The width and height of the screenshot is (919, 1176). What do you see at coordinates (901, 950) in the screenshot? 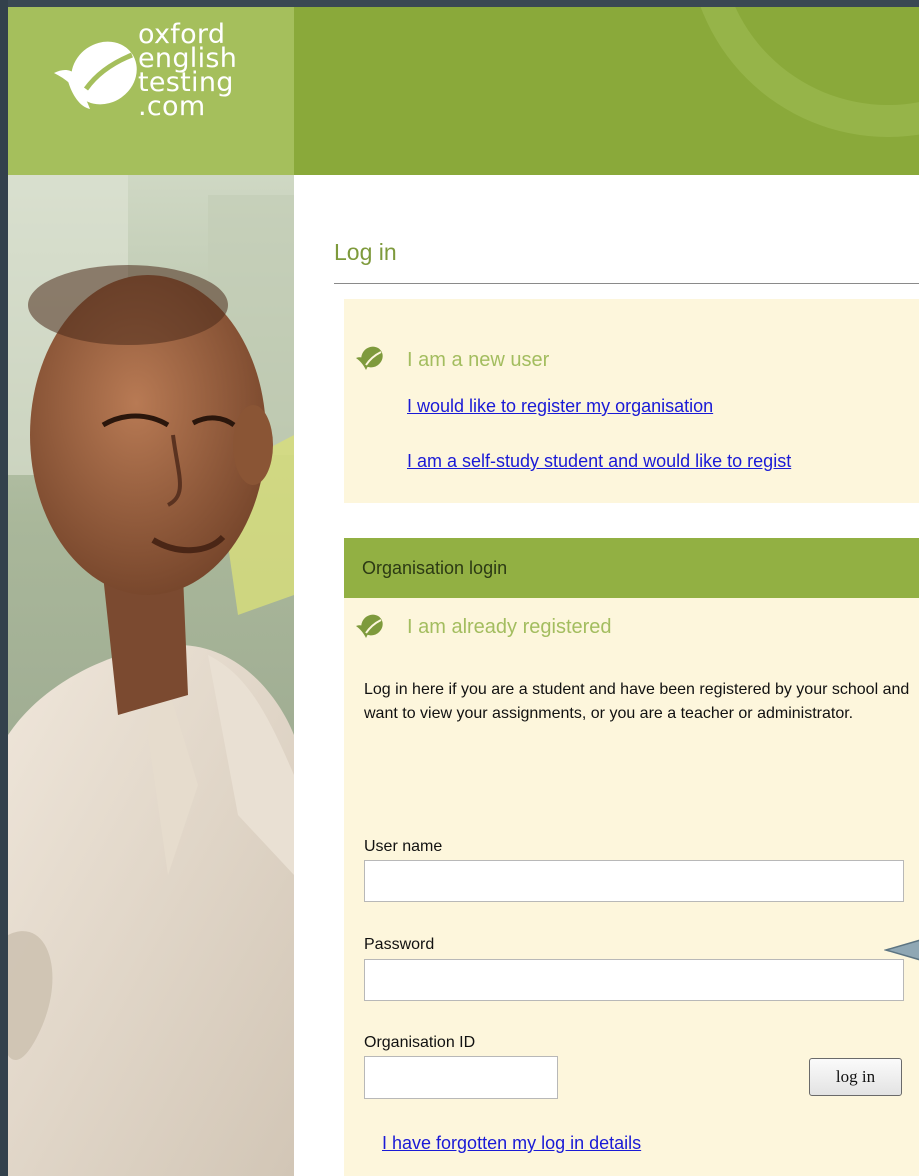
I see `callout-arrow-icon` at bounding box center [901, 950].